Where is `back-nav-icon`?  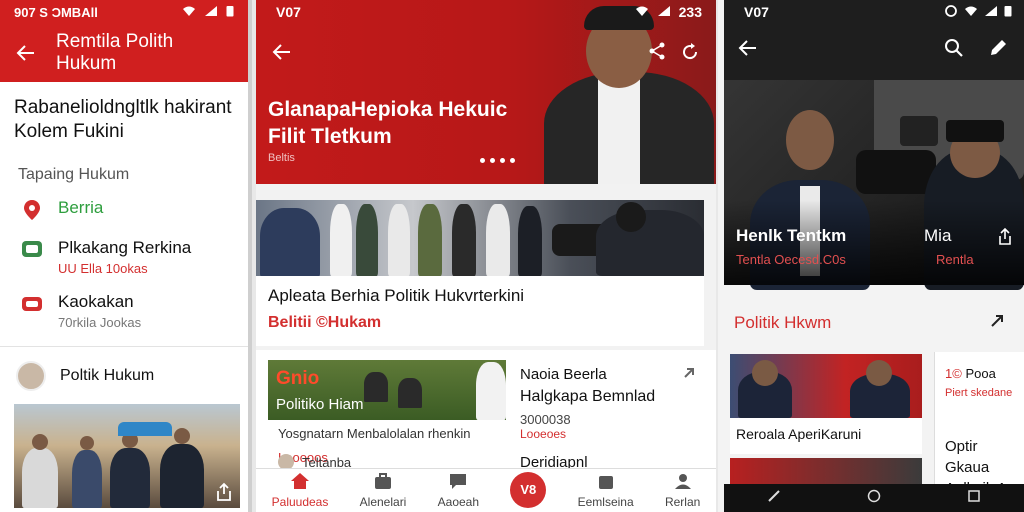
back-nav-icon is located at coordinates (774, 498).